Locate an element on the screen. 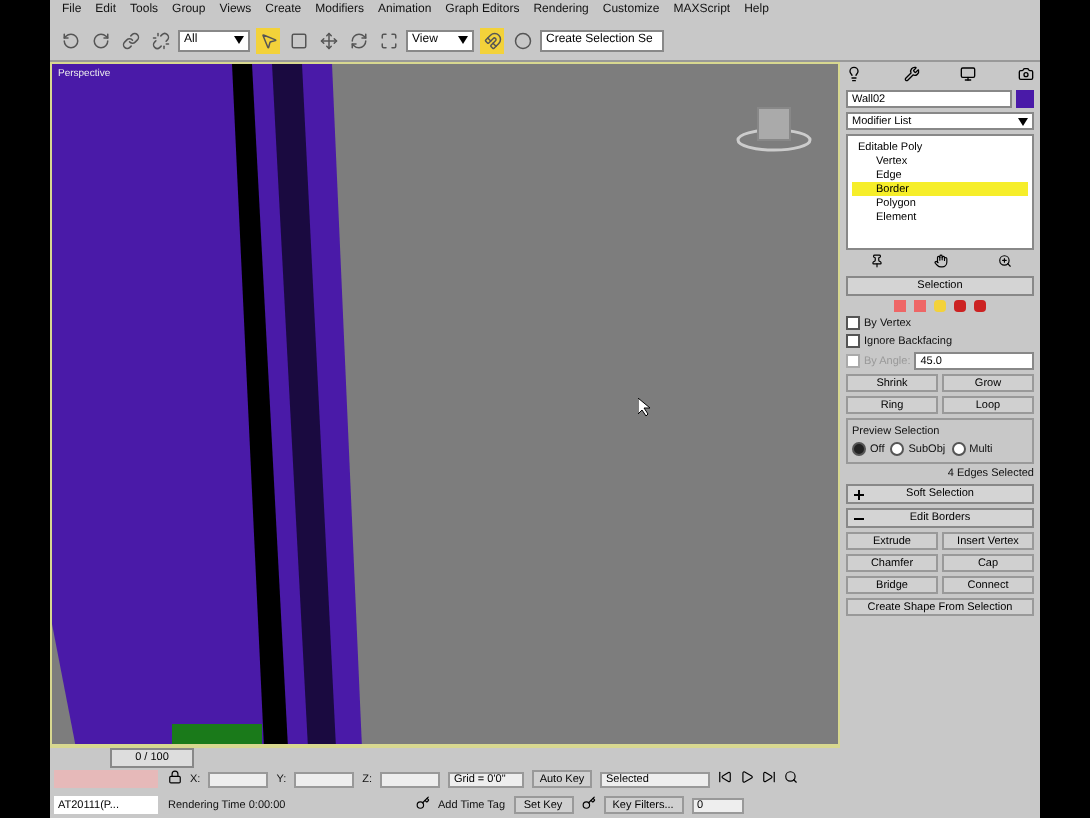 This screenshot has width=1090, height=818. pin-icon is located at coordinates (876, 263).